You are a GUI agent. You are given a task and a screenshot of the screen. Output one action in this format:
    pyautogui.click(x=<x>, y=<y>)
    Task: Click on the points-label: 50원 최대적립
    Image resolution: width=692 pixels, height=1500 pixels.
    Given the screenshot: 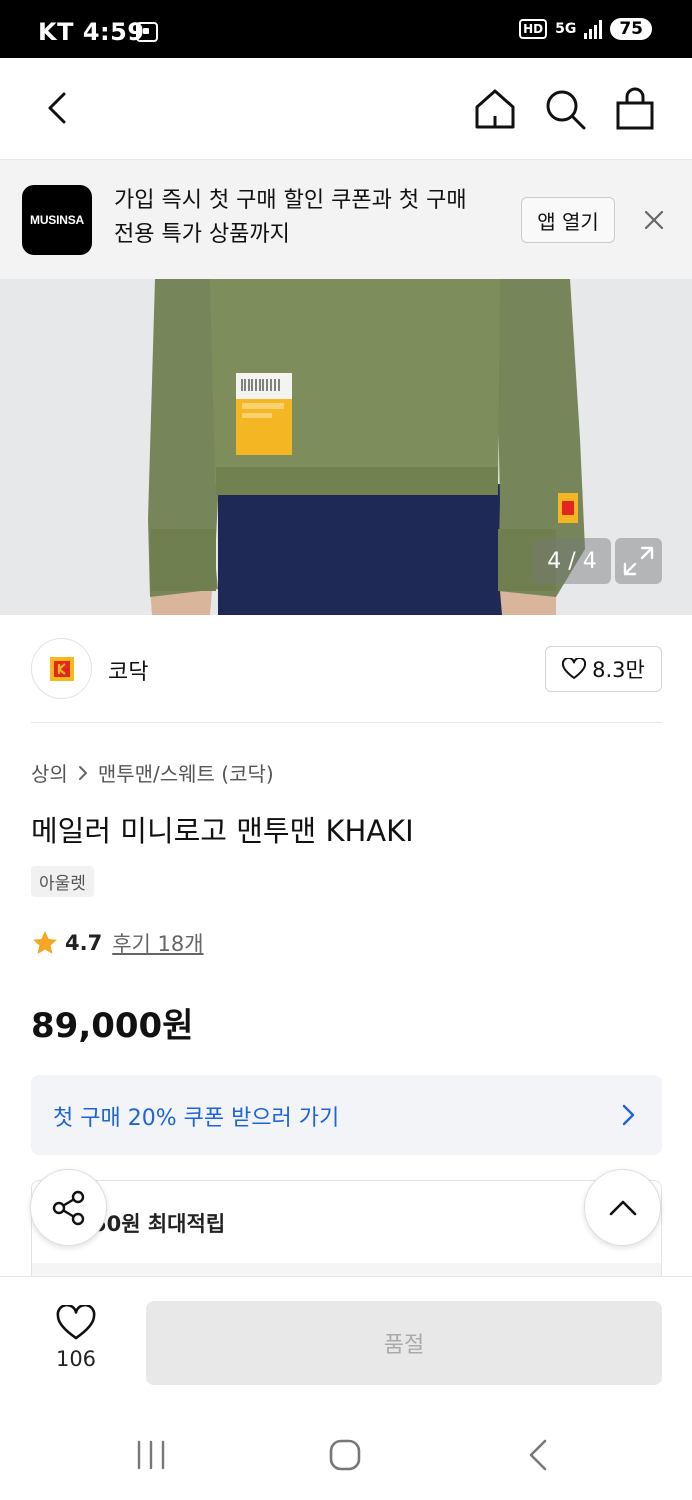 What is the action you would take?
    pyautogui.click(x=159, y=1224)
    